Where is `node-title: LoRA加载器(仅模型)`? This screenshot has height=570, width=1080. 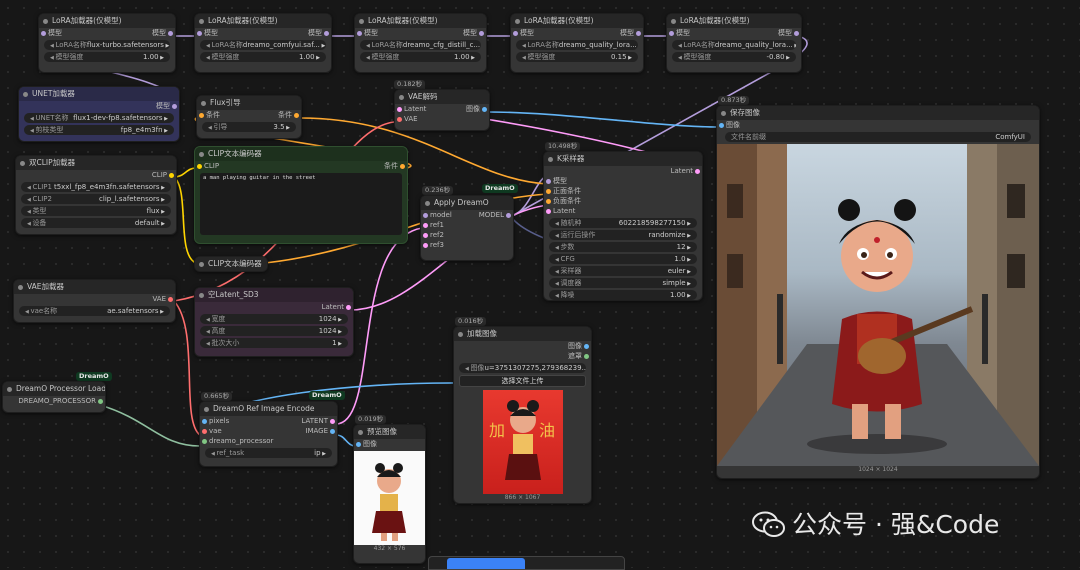 node-title: LoRA加载器(仅模型) is located at coordinates (420, 21).